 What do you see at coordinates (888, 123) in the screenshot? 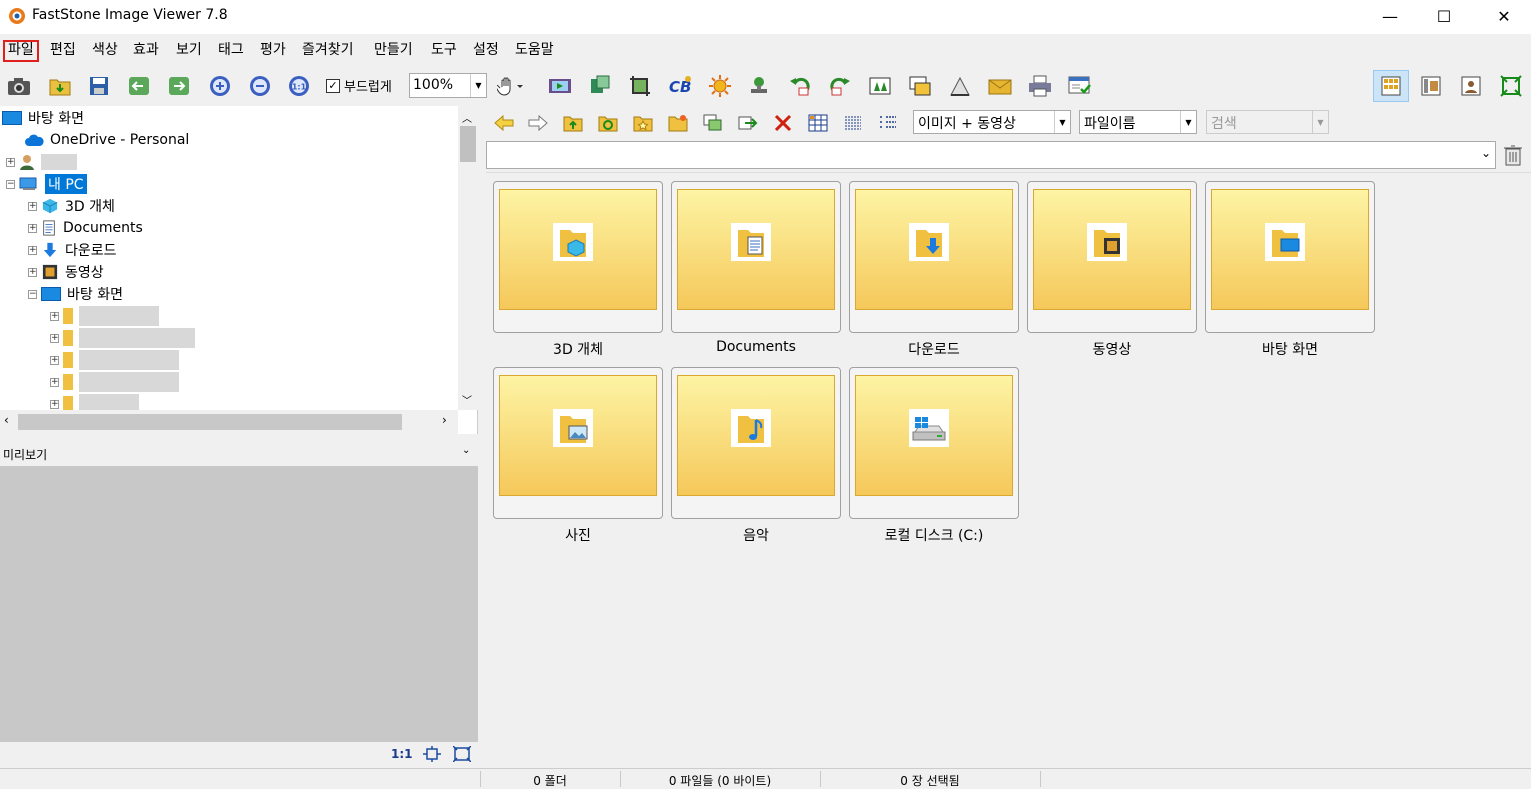
I see `details-view-icon` at bounding box center [888, 123].